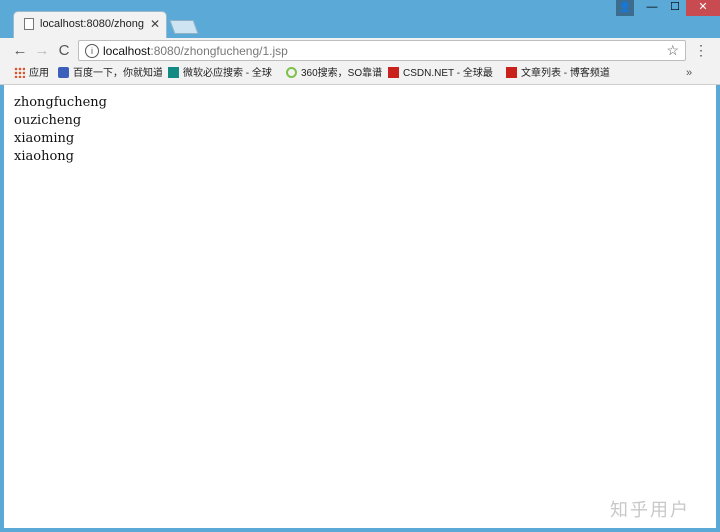 This screenshot has width=720, height=532. I want to click on tab-active: localhost:8080/zhongfu ✕, so click(90, 25).